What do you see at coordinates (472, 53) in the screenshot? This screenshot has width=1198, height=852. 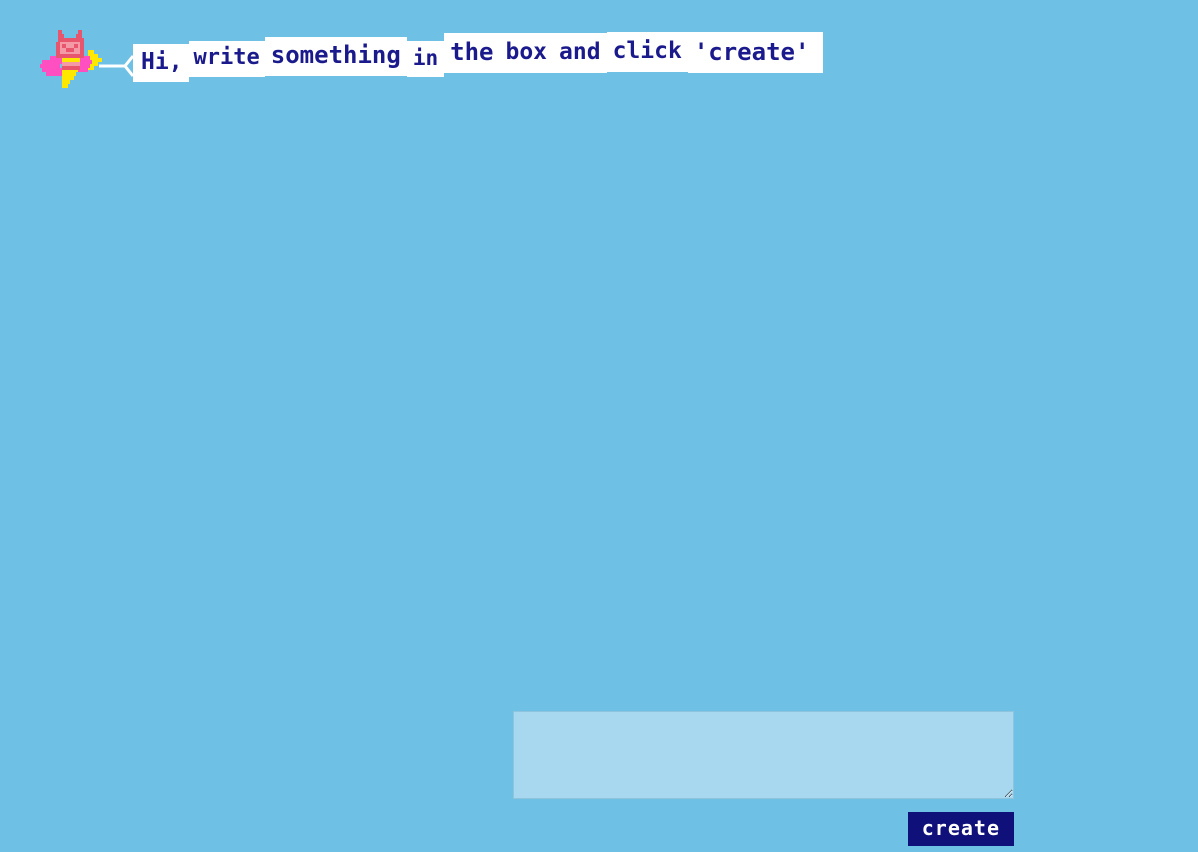 I see `speech-segment: the` at bounding box center [472, 53].